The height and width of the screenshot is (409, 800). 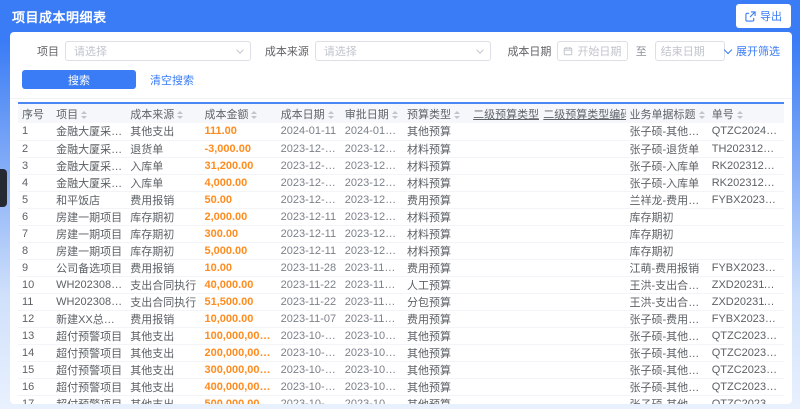 What do you see at coordinates (35, 132) in the screenshot?
I see `cell-index: 1` at bounding box center [35, 132].